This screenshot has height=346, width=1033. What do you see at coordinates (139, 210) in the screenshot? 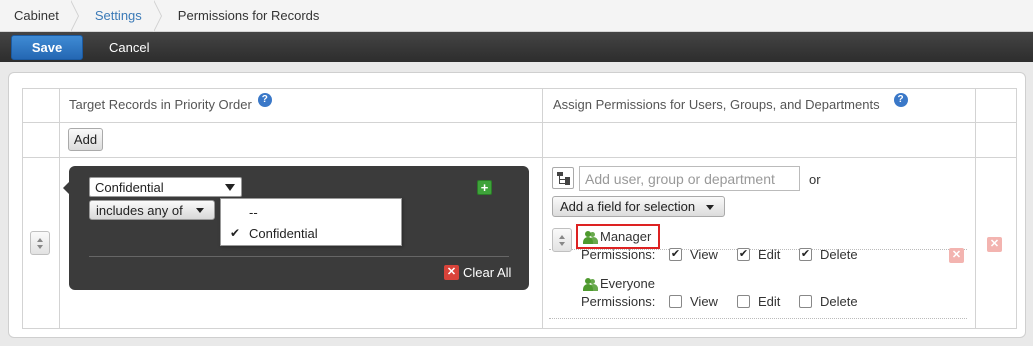
I see `operator-select-value: includes any of` at bounding box center [139, 210].